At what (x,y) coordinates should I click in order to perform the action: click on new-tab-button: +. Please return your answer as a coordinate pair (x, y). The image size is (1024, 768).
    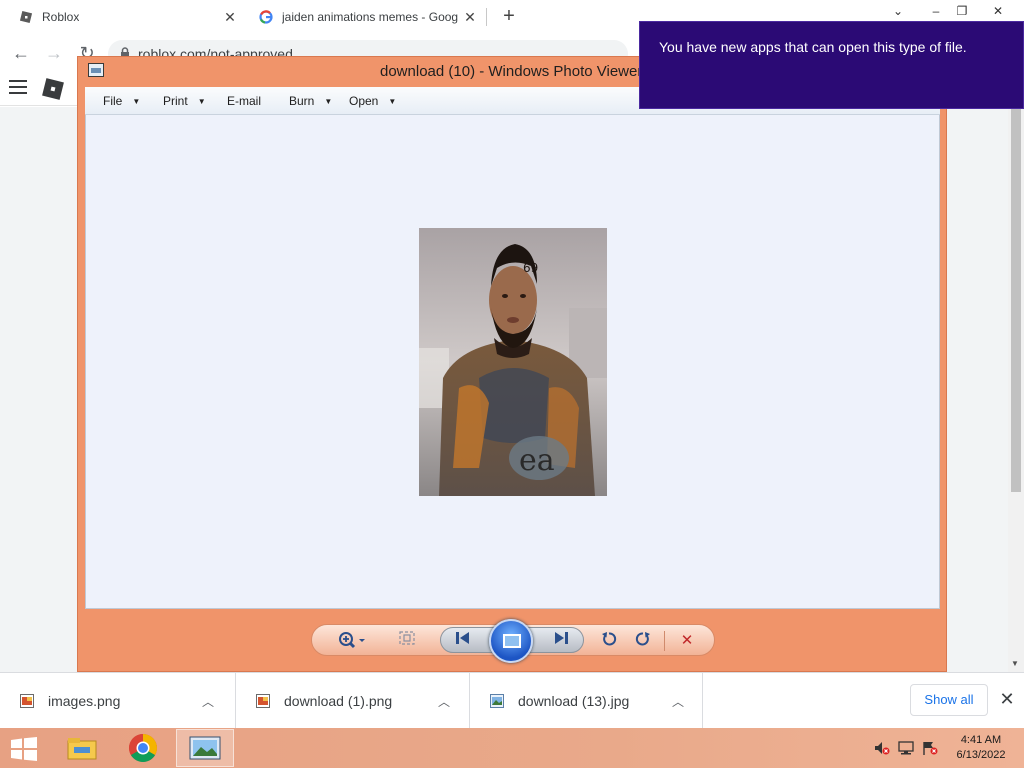
    Looking at the image, I should click on (509, 16).